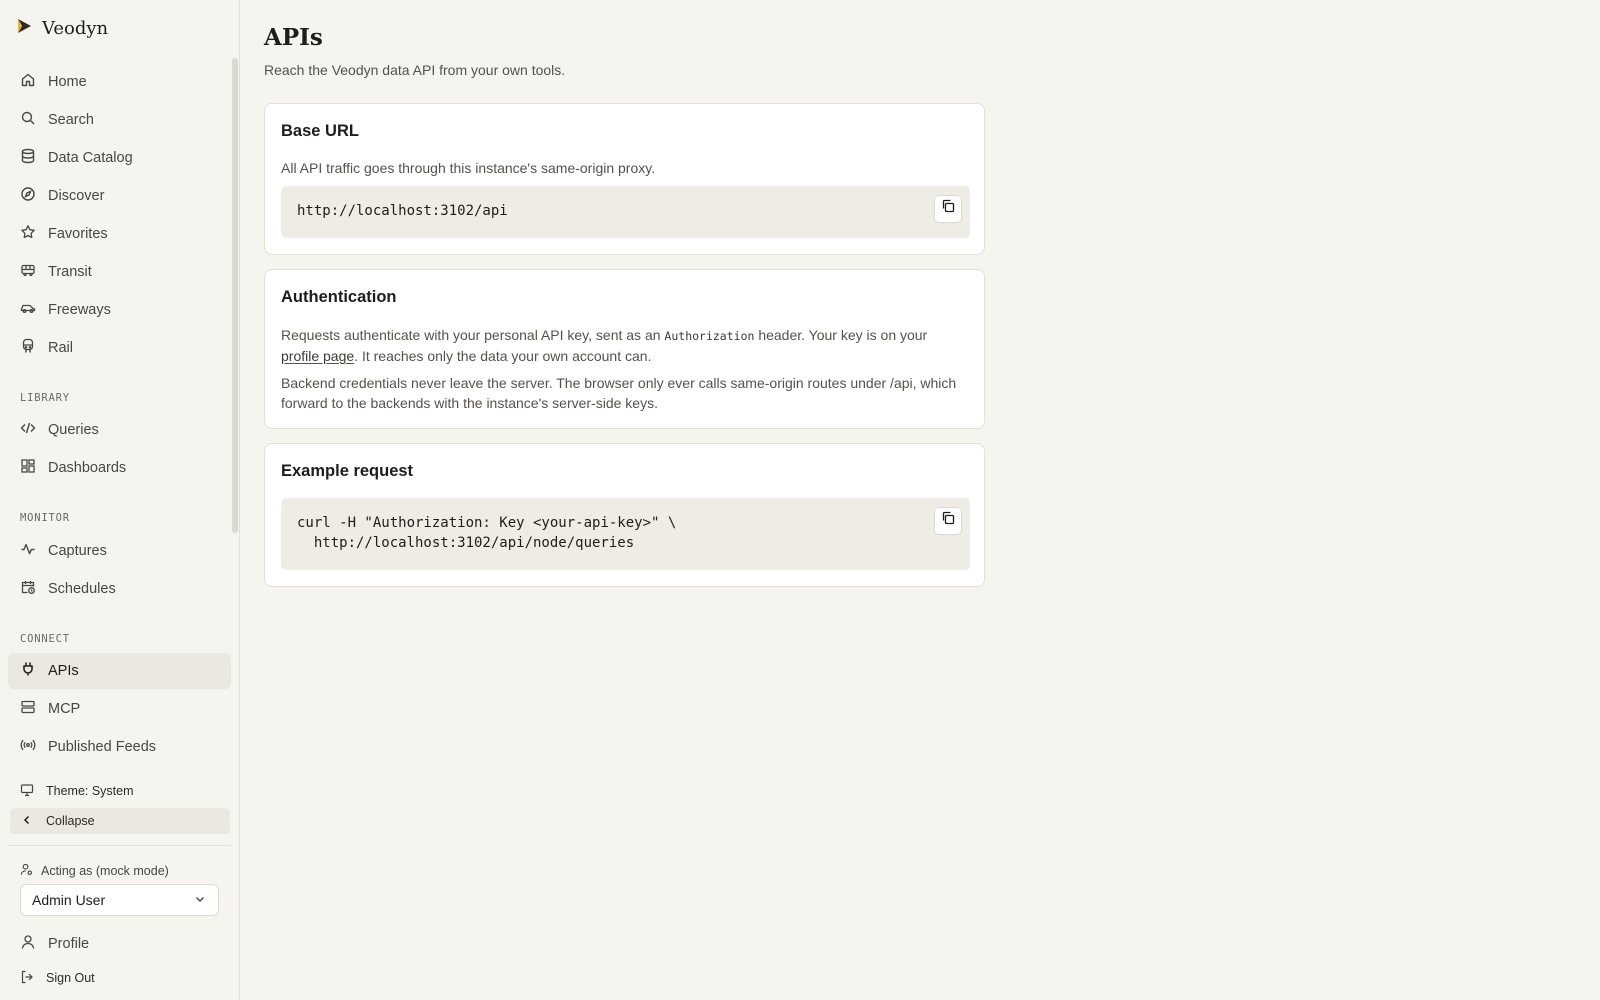 The image size is (1600, 1000). Describe the element at coordinates (90, 158) in the screenshot. I see `sidebar-item-label: Data Catalog` at that location.